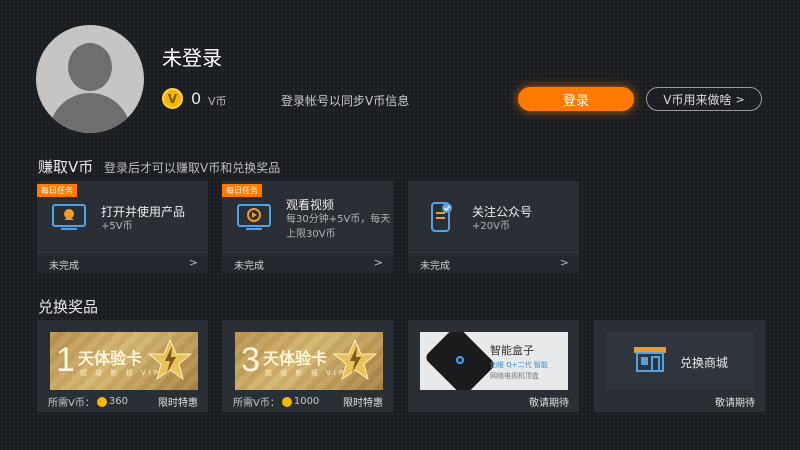 This screenshot has width=800, height=450. What do you see at coordinates (118, 401) in the screenshot?
I see `price-value: 360` at bounding box center [118, 401].